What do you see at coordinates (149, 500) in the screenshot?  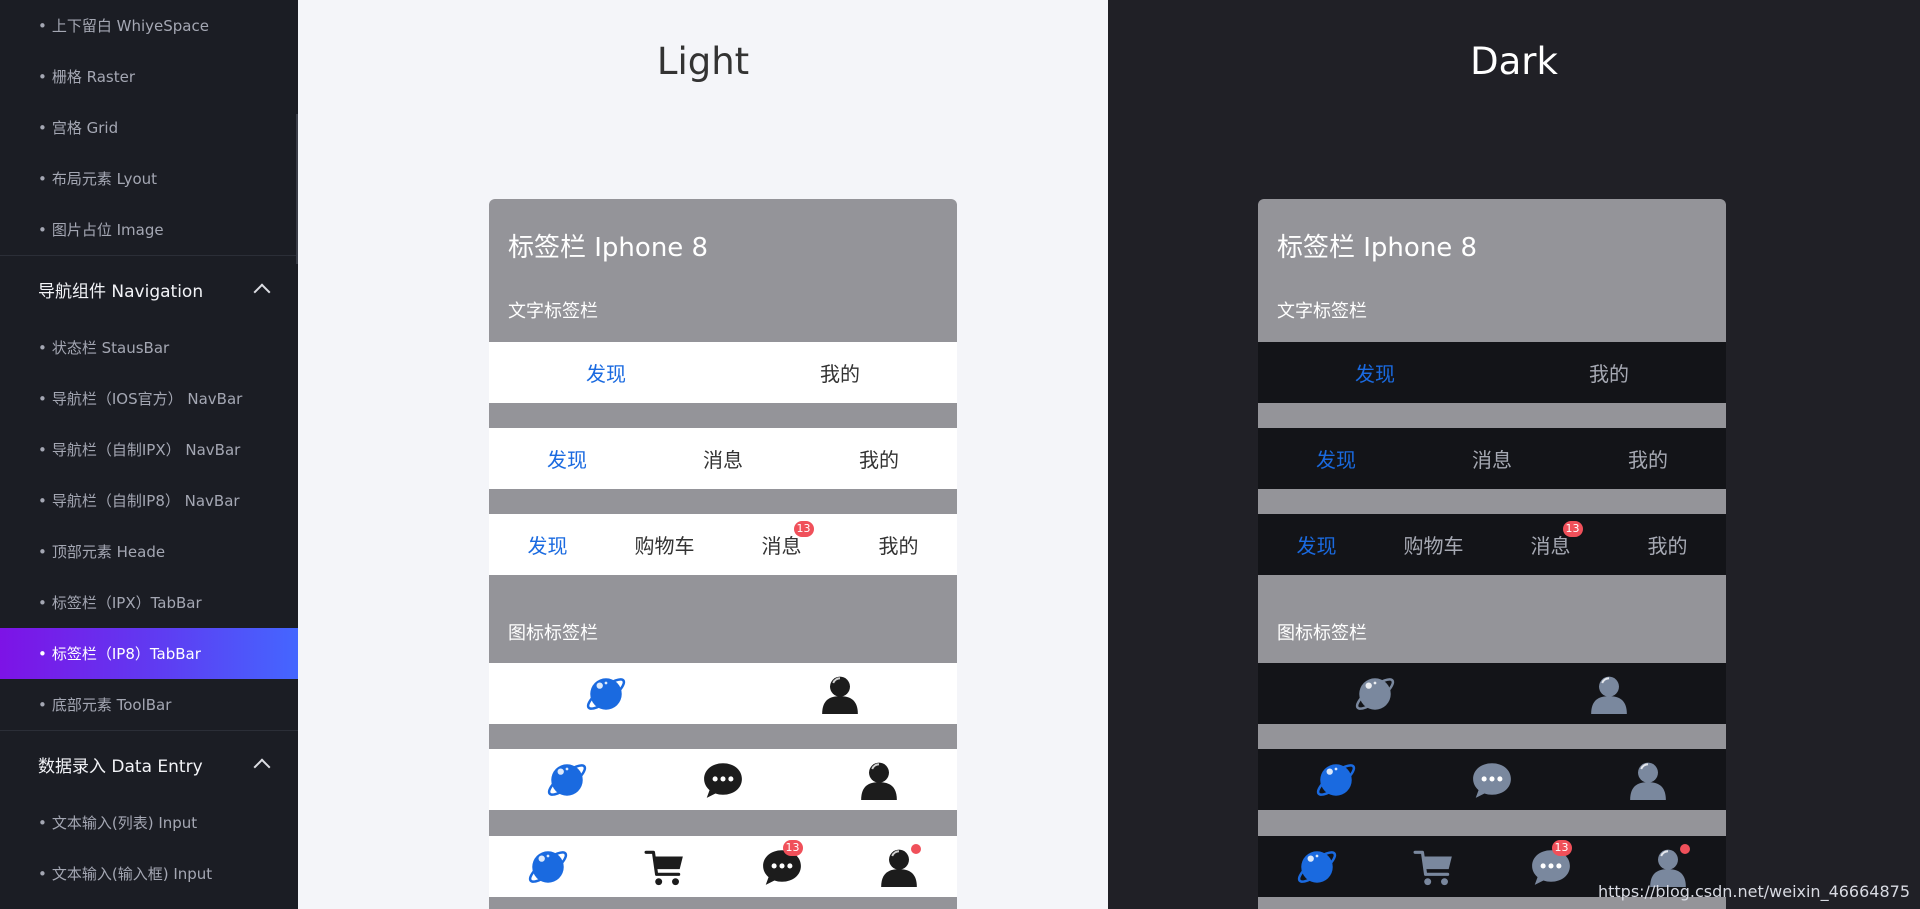 I see `sidebar-item-navbar-ip8: • 导航栏（自制IP8） NavBar` at bounding box center [149, 500].